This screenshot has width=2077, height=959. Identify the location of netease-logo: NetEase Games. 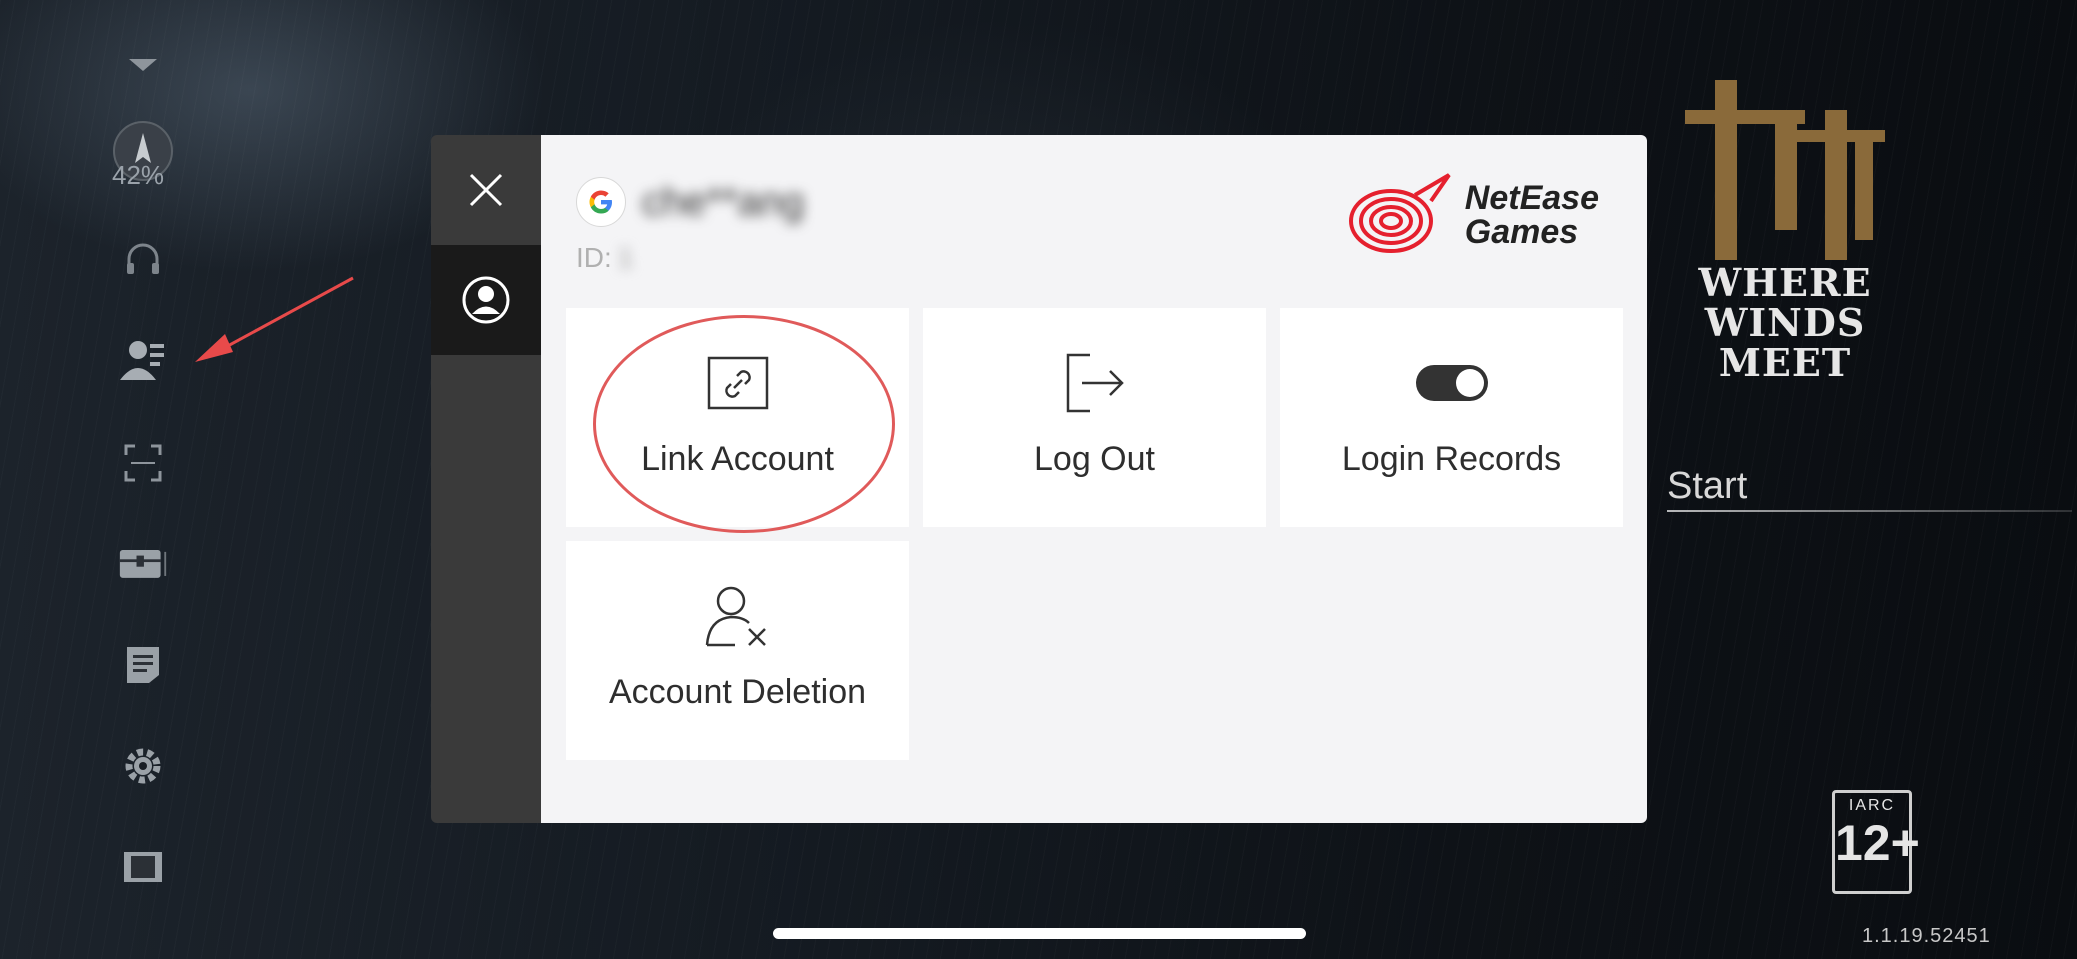
(1472, 215).